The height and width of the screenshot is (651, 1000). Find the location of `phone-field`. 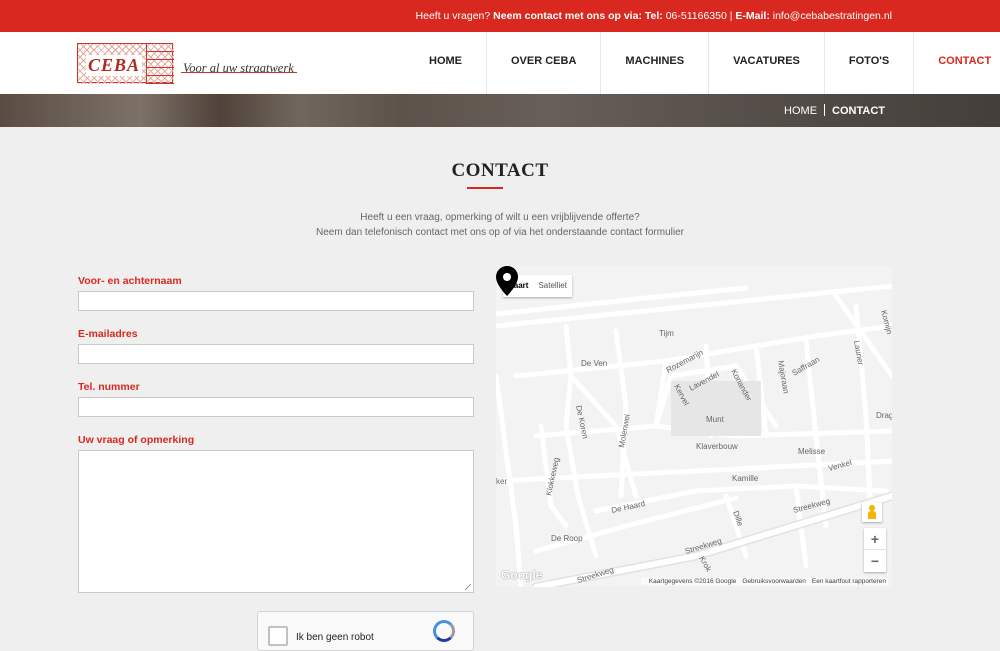

phone-field is located at coordinates (276, 407).